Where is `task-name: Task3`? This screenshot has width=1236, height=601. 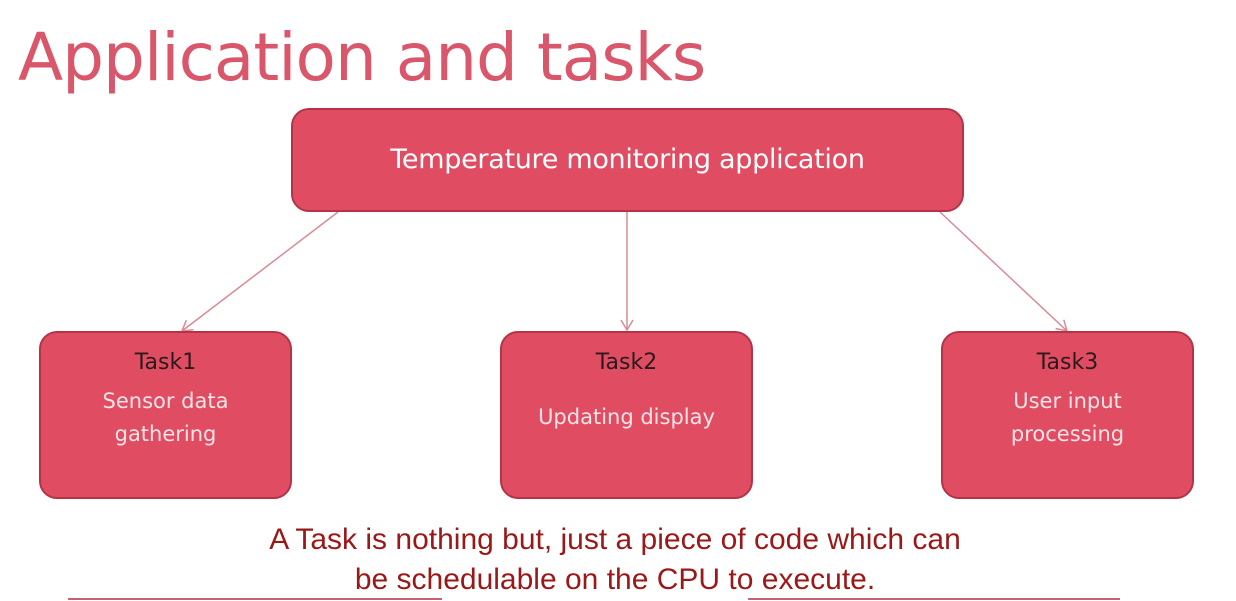
task-name: Task3 is located at coordinates (1067, 362).